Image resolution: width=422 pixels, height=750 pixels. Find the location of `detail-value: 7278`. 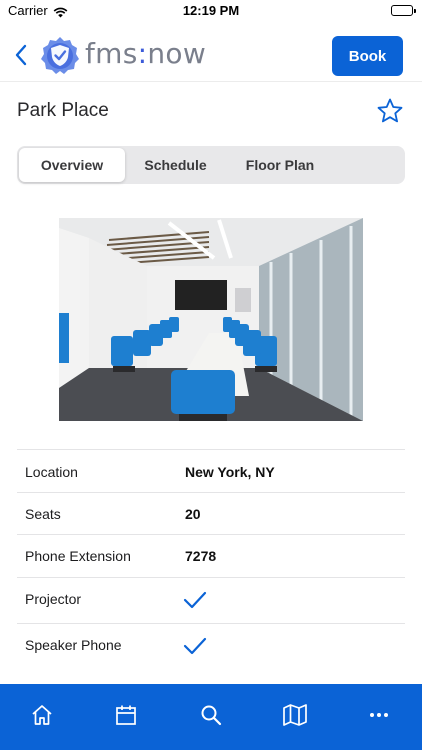

detail-value: 7278 is located at coordinates (201, 556).